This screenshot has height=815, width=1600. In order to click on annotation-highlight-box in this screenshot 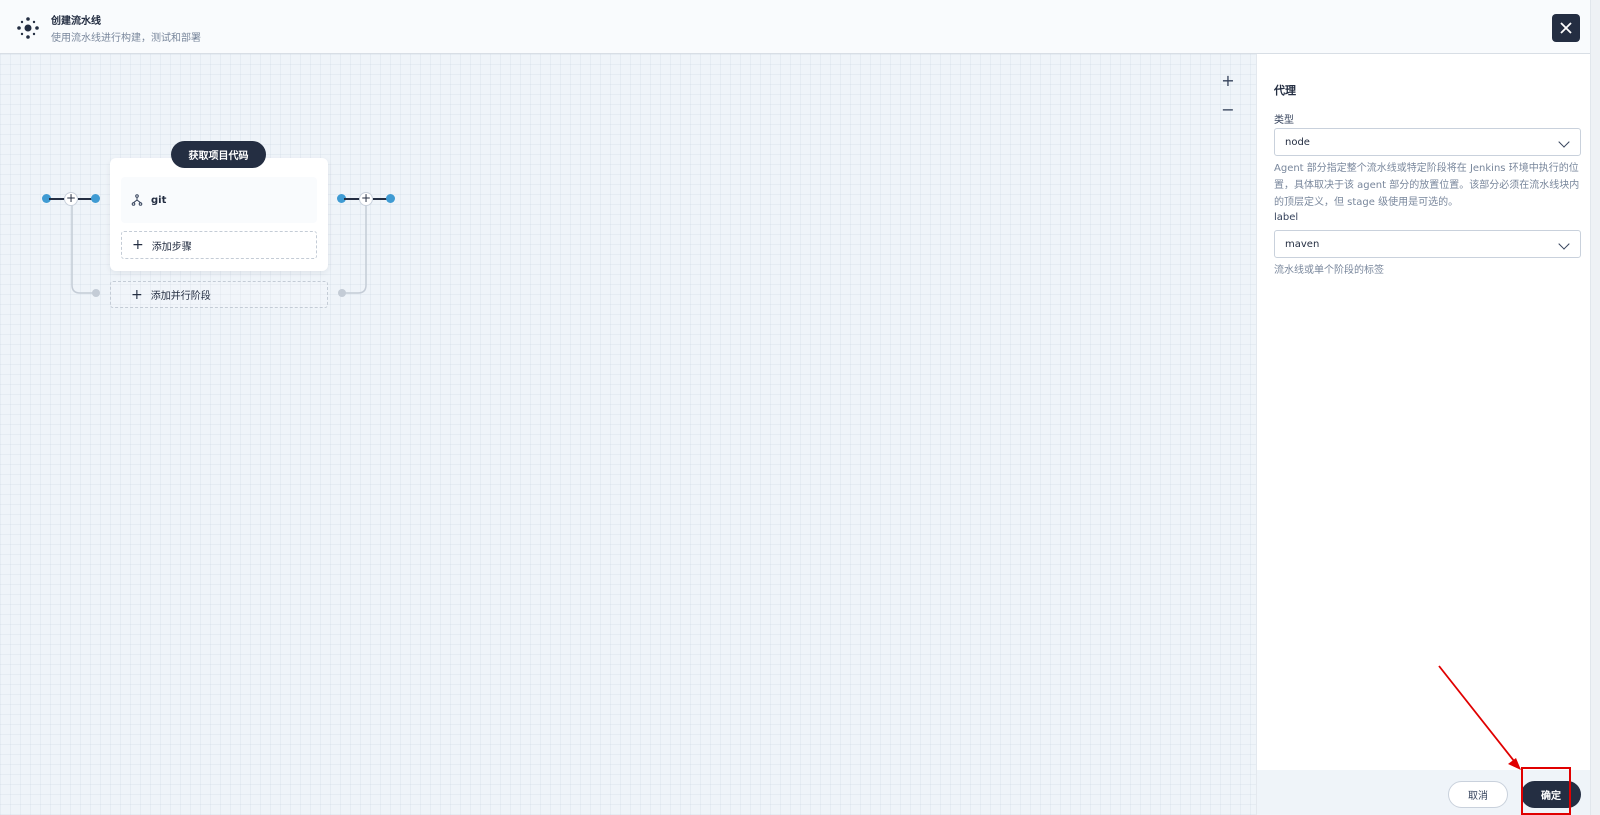, I will do `click(1546, 791)`.